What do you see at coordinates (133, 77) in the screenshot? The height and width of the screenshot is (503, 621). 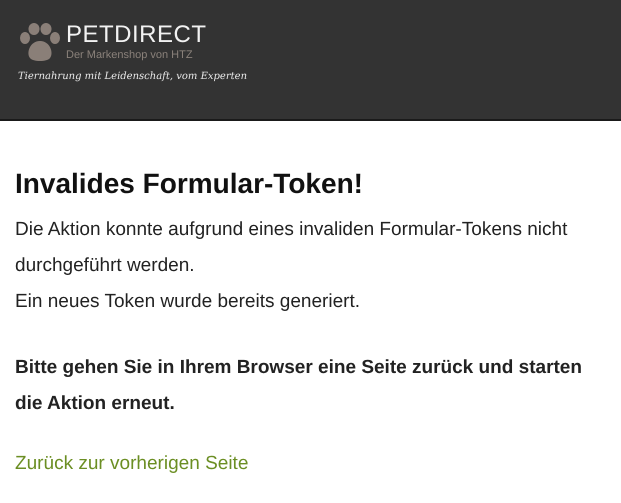 I see `slogan: Tiernahrung mit Leidenschaft, vom Experten` at bounding box center [133, 77].